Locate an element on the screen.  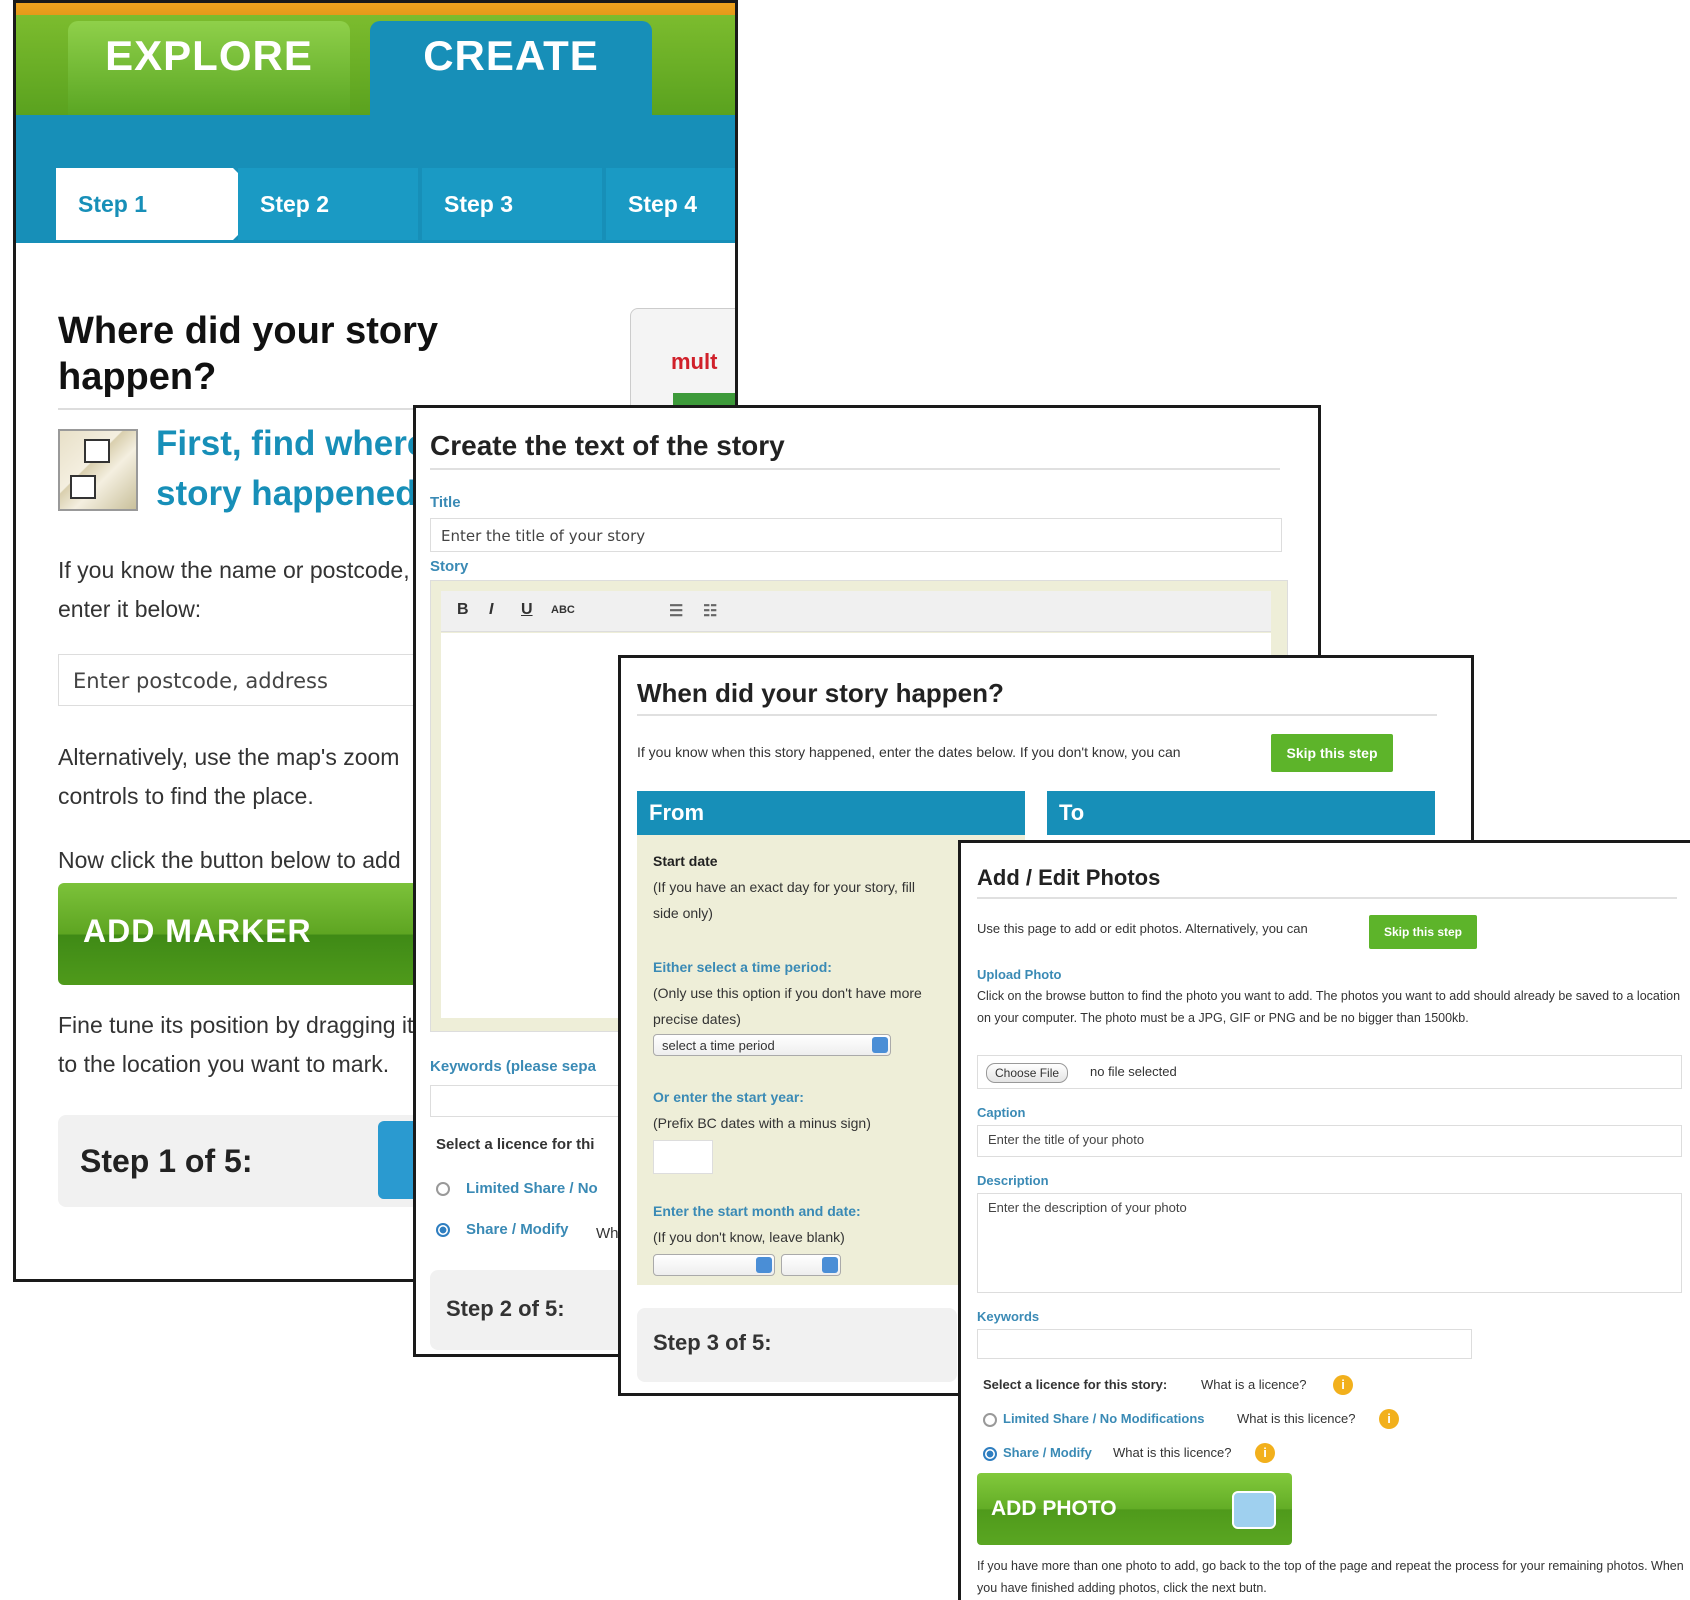
month-date-hint: (If you don't know, leave blank) is located at coordinates (749, 1237).